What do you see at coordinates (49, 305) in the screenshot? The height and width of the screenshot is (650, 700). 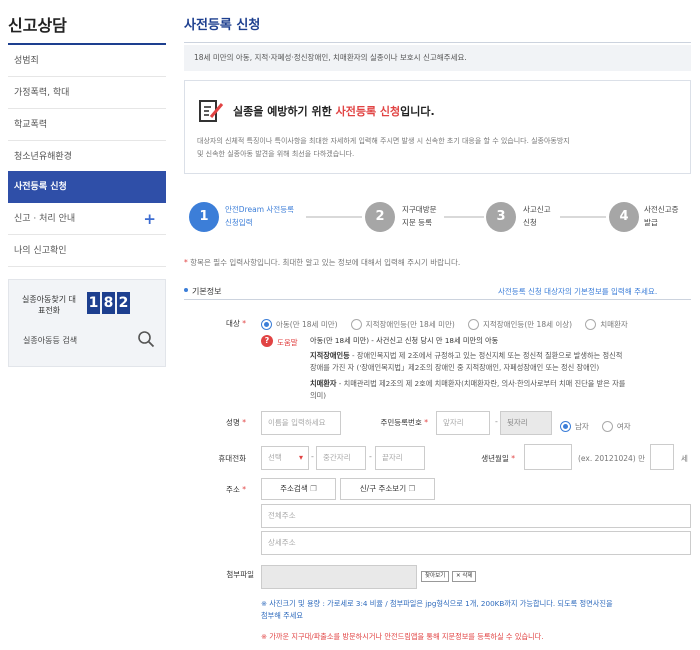 I see `hotline-label: 실종아동찾기 대표전화` at bounding box center [49, 305].